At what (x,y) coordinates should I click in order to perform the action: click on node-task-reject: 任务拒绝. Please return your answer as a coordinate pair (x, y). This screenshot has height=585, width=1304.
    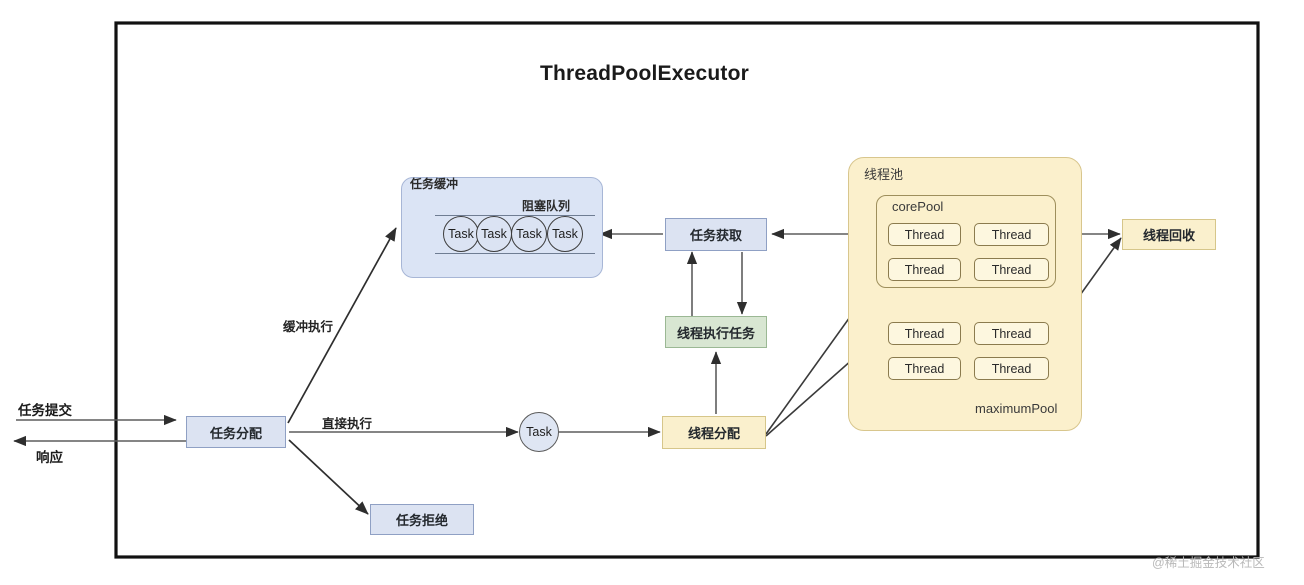
    Looking at the image, I should click on (422, 519).